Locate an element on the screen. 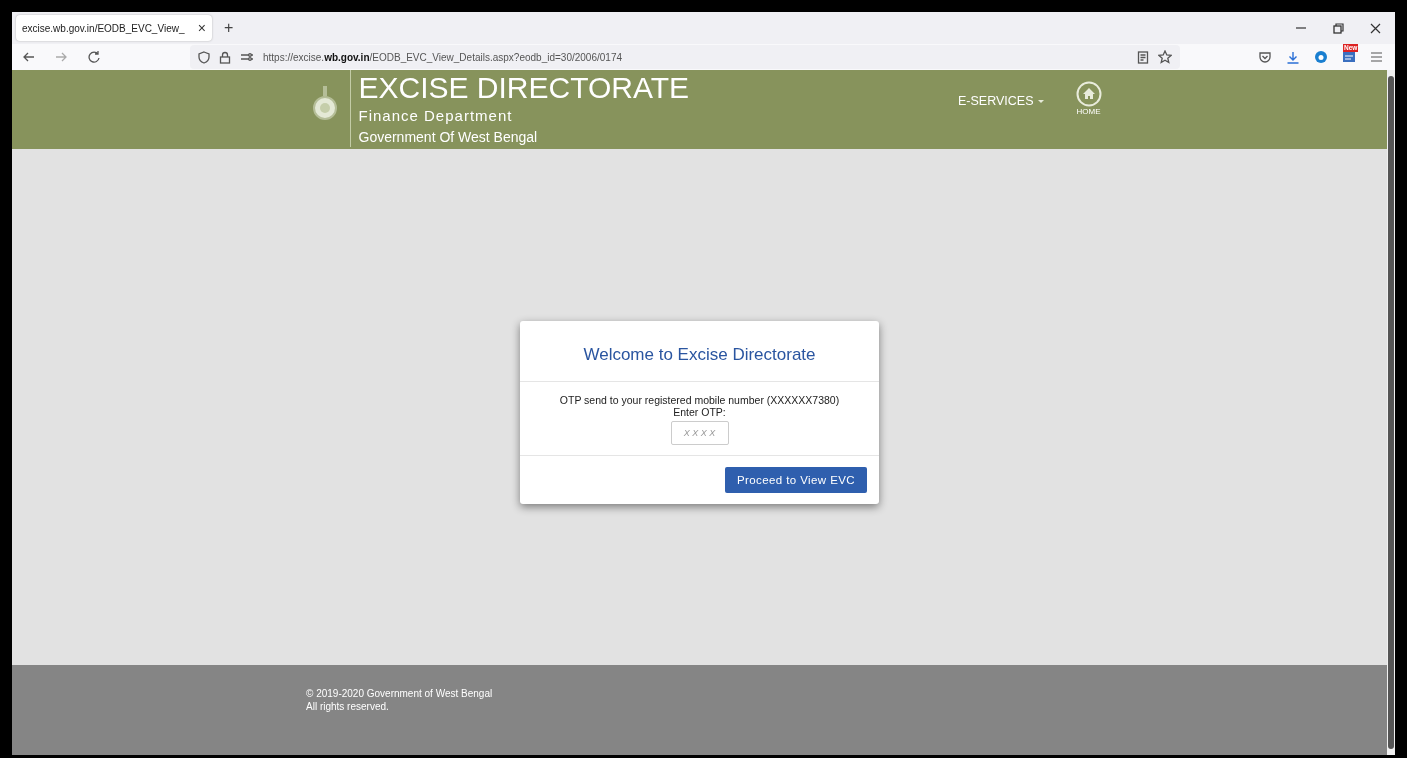  caret-icon is located at coordinates (1040, 101).